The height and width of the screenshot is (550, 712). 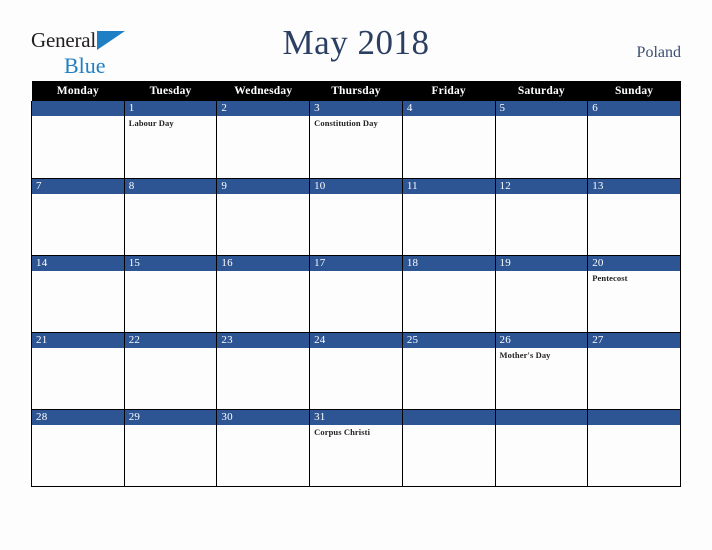 I want to click on calendar-day-cell: 12, so click(x=541, y=217).